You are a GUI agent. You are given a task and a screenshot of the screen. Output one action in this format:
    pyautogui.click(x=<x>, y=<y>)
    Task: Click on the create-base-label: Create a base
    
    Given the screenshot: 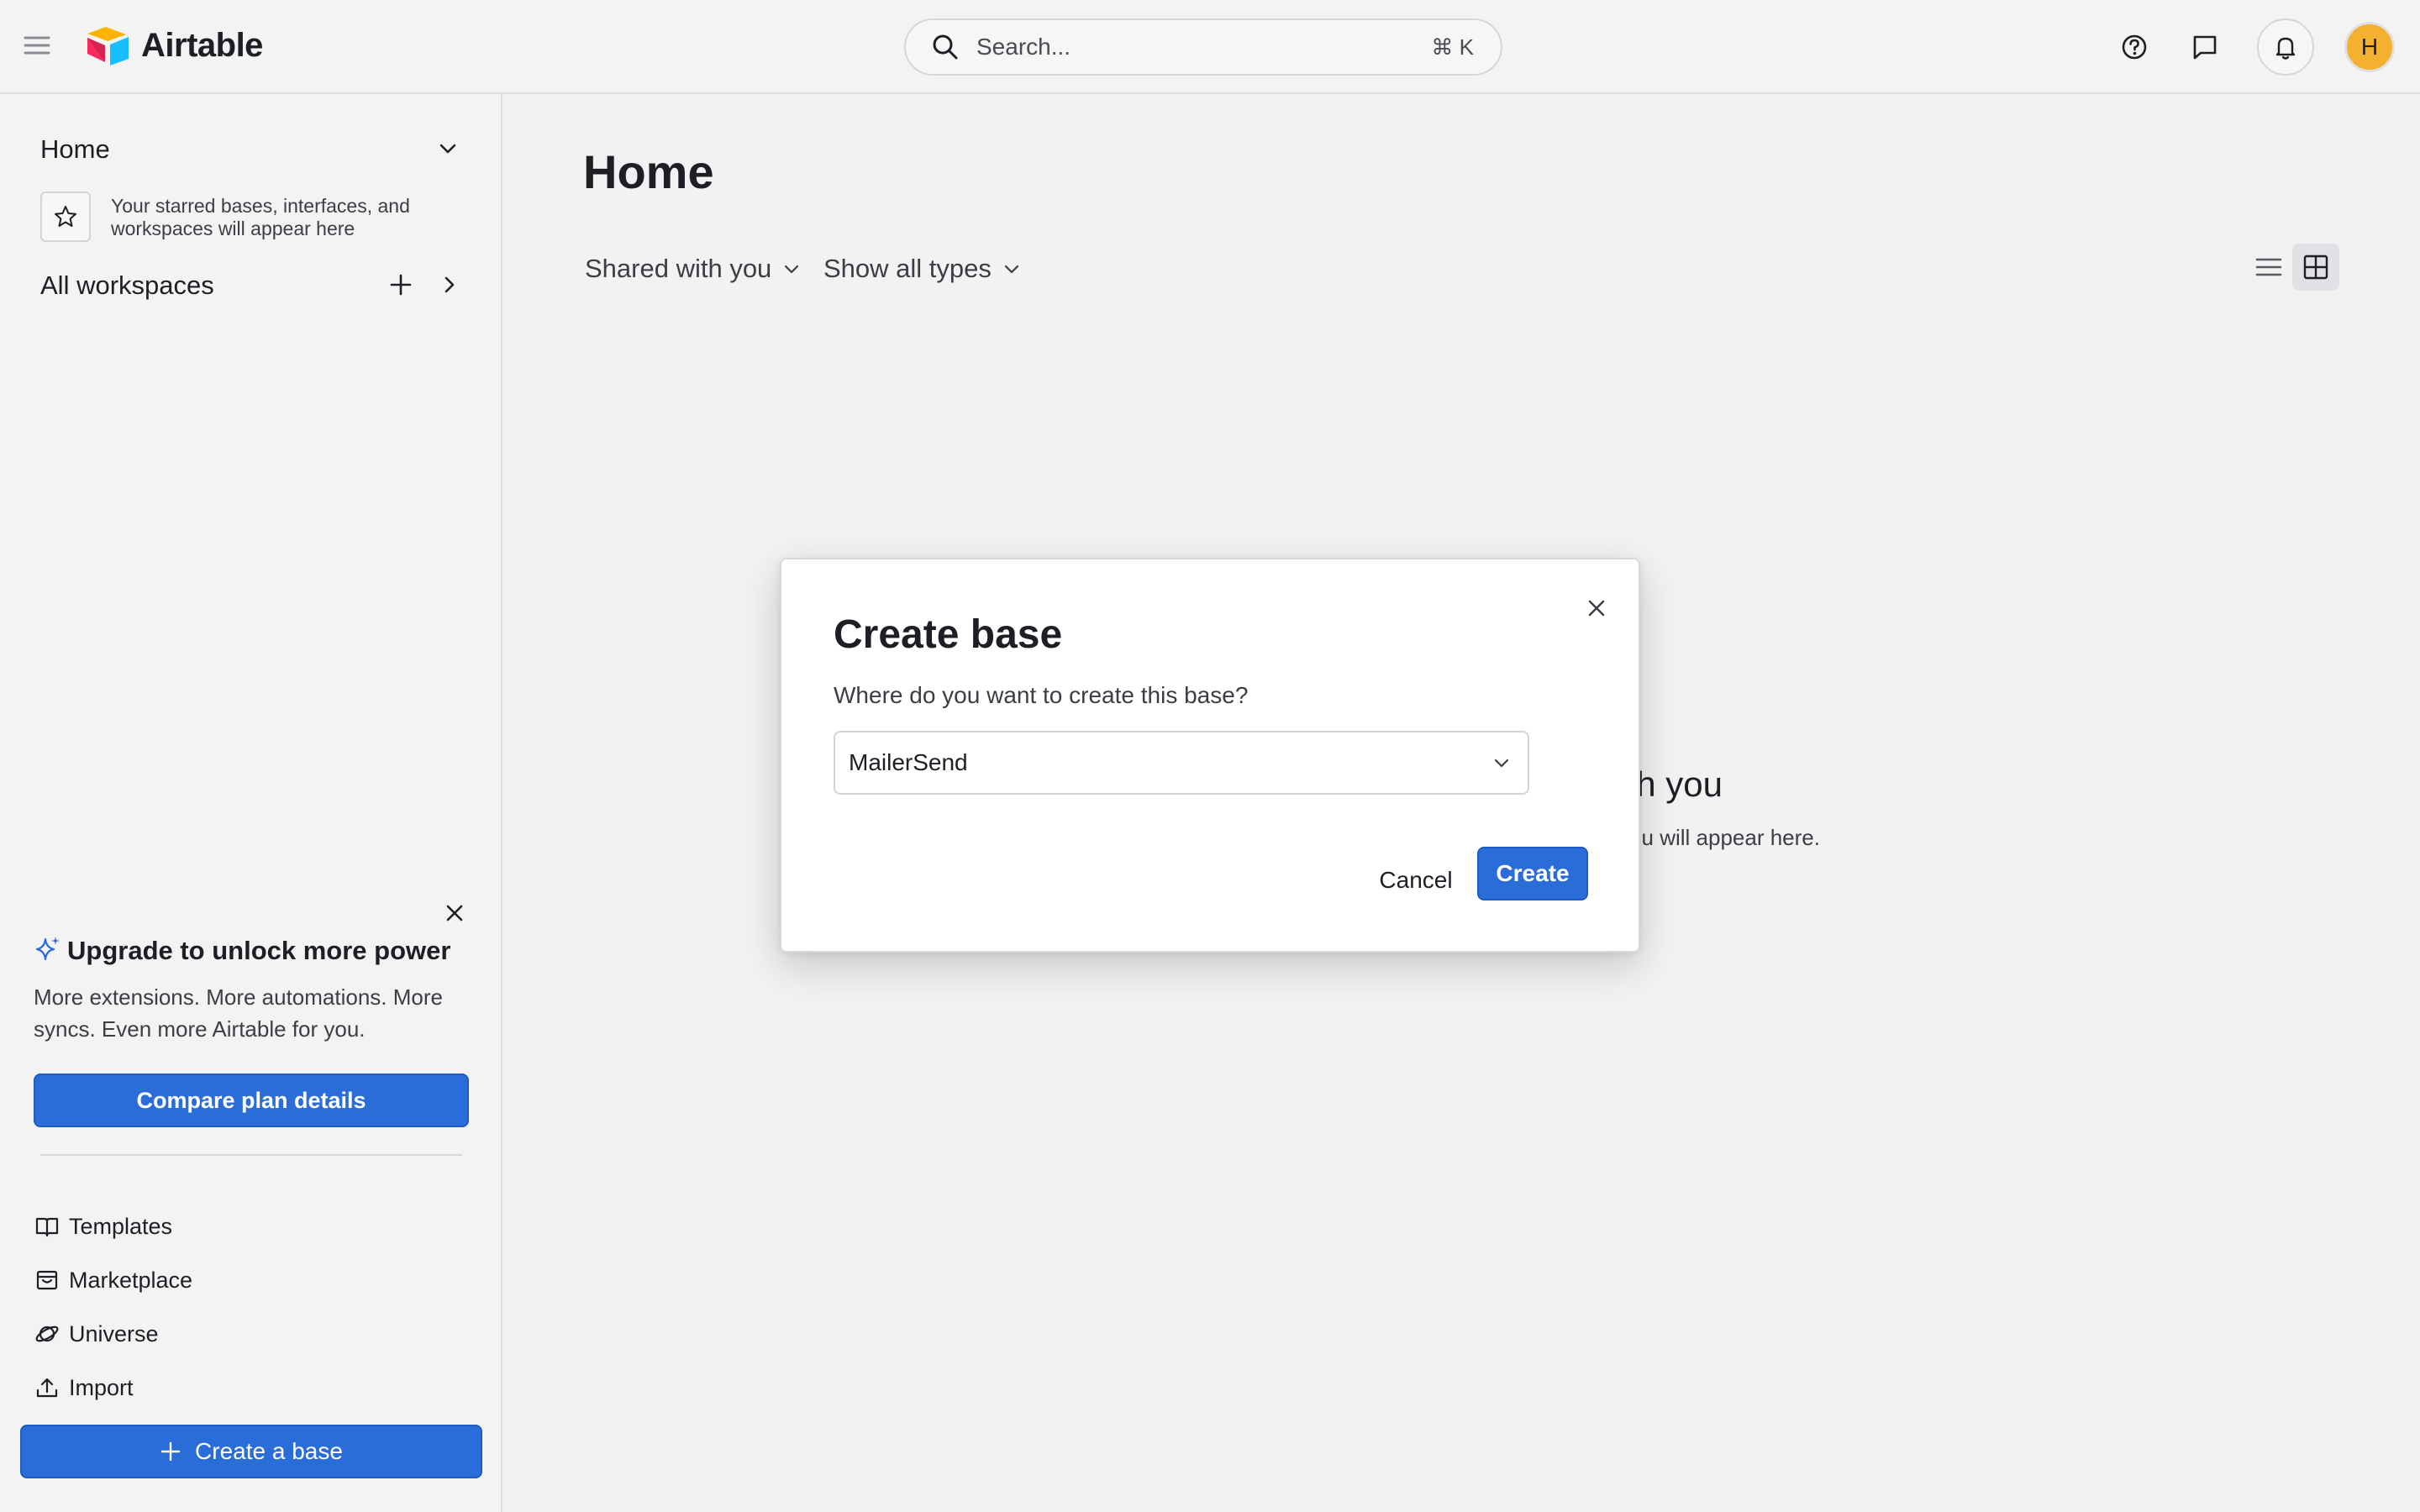 What is the action you would take?
    pyautogui.click(x=269, y=1451)
    